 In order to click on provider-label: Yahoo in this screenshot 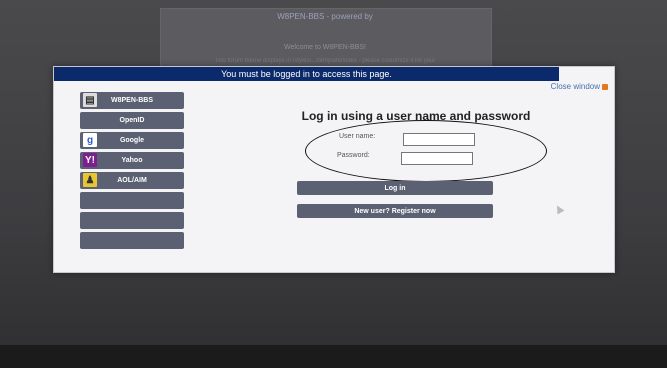, I will do `click(132, 160)`.